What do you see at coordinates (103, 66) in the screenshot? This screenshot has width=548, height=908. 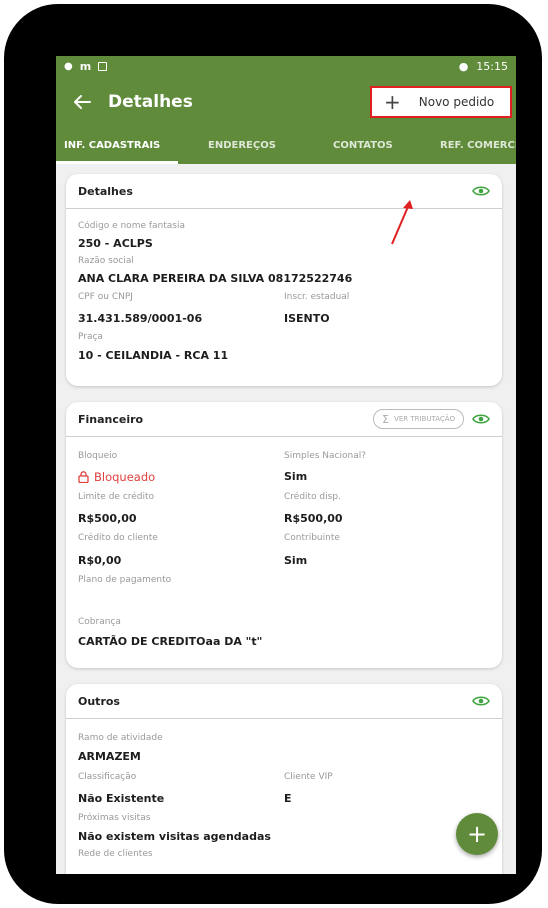 I see `notification-icon` at bounding box center [103, 66].